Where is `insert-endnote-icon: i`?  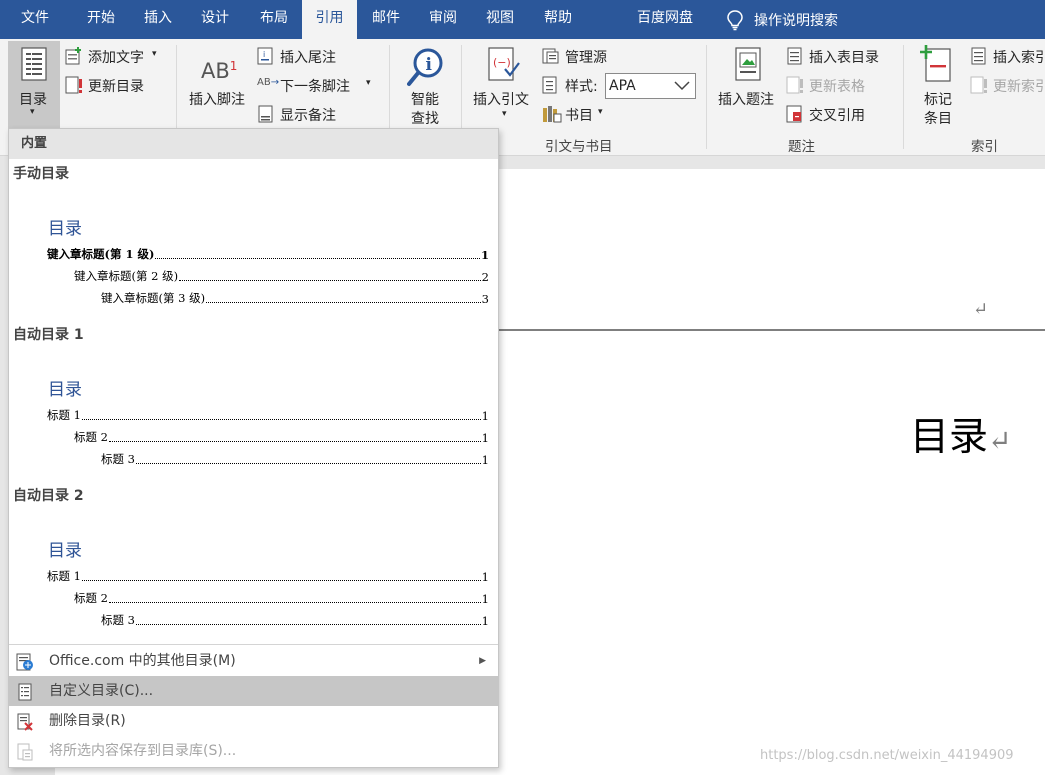
insert-endnote-icon: i is located at coordinates (266, 58).